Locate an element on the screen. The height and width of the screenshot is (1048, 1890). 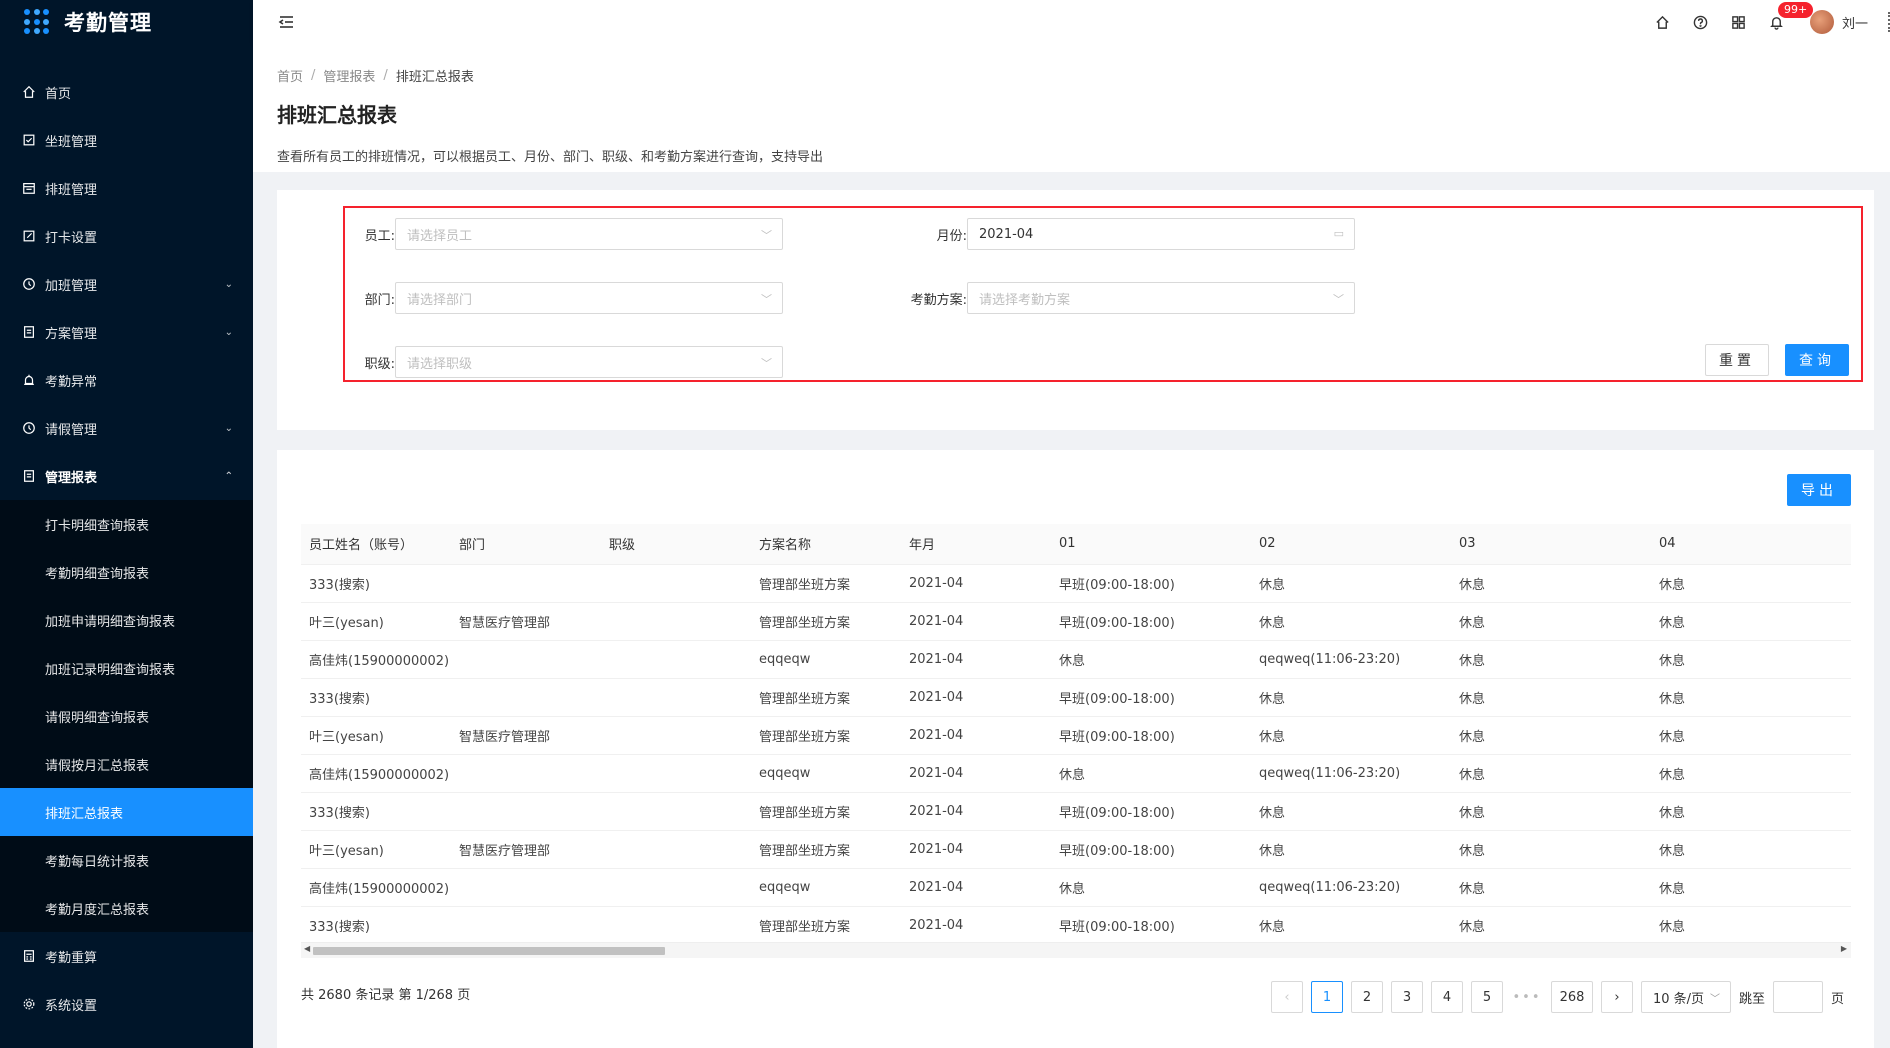
menu-fold-icon is located at coordinates (286, 22).